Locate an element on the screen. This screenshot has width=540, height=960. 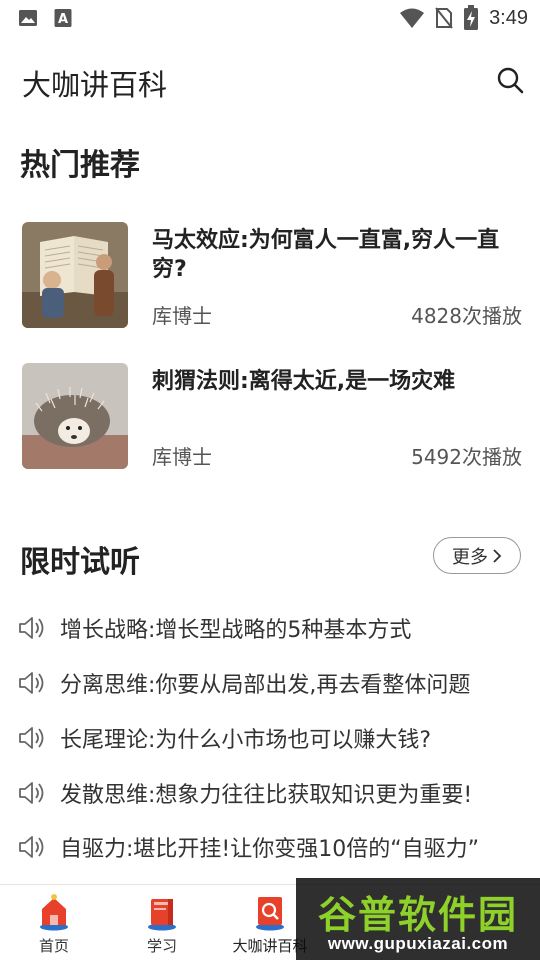
trial-item: 增长战略:增长型战略的5种基本方式 is located at coordinates (266, 628).